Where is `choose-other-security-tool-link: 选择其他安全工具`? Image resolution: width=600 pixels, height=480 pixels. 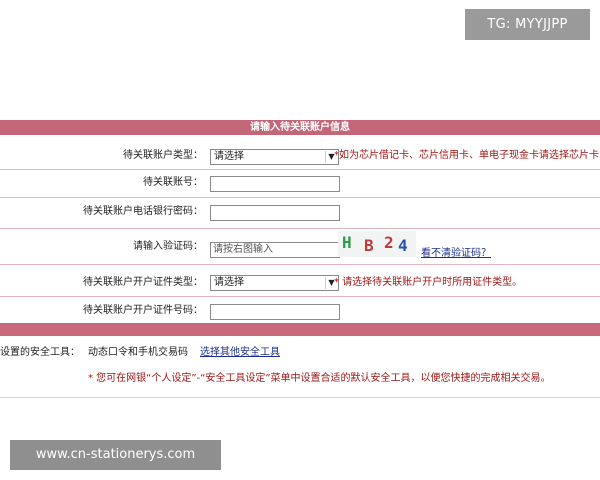
choose-other-security-tool-link: 选择其他安全工具 is located at coordinates (240, 353).